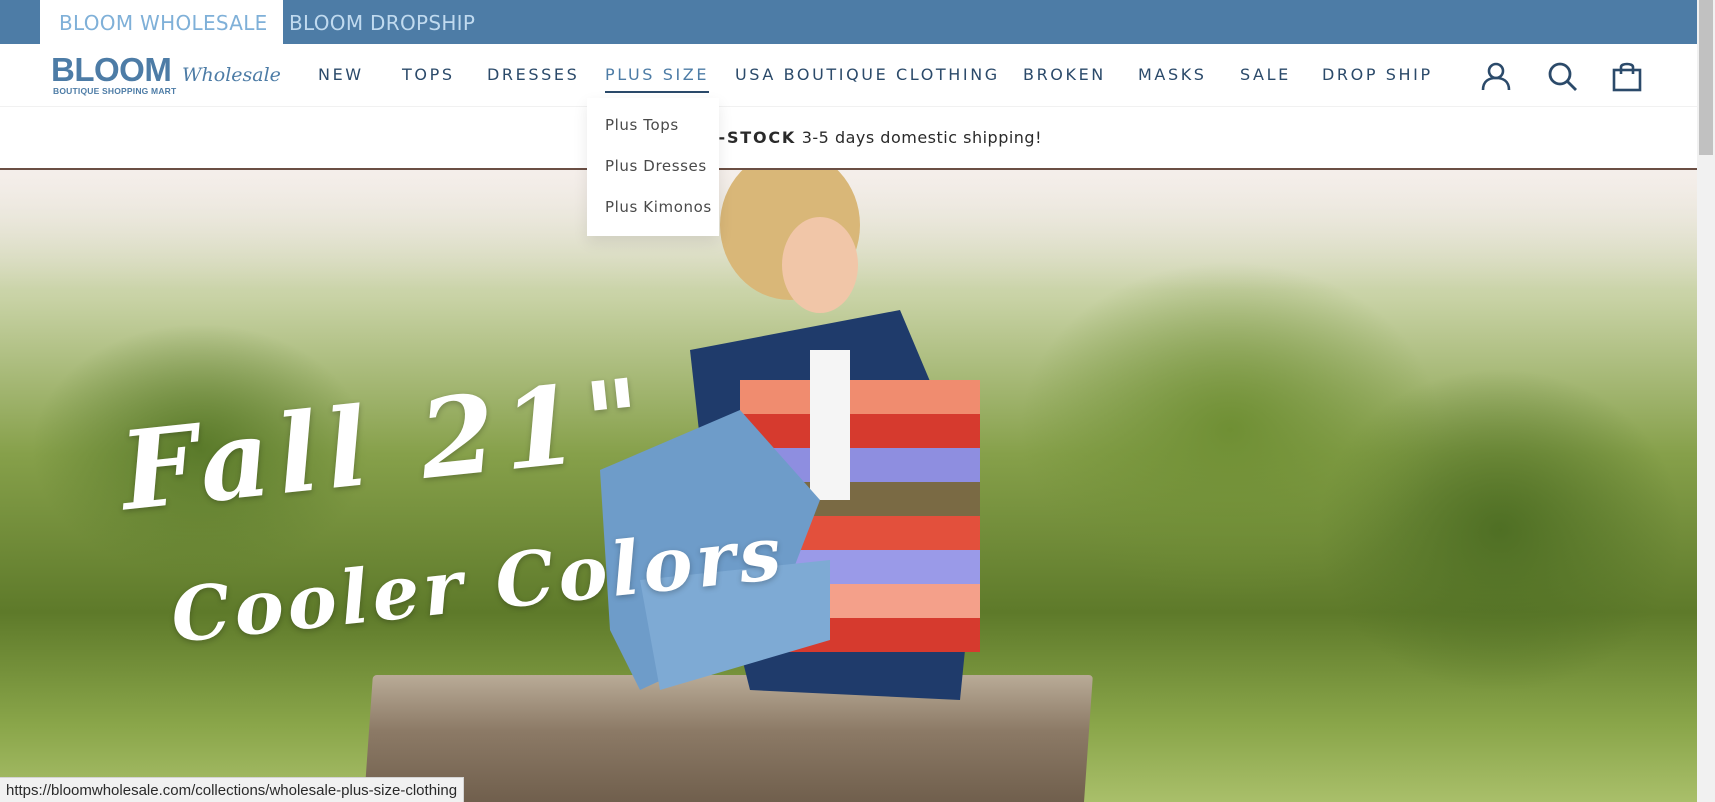 The height and width of the screenshot is (802, 1715). Describe the element at coordinates (657, 79) in the screenshot. I see `nav-item-plus-size: PLUS SIZE` at that location.